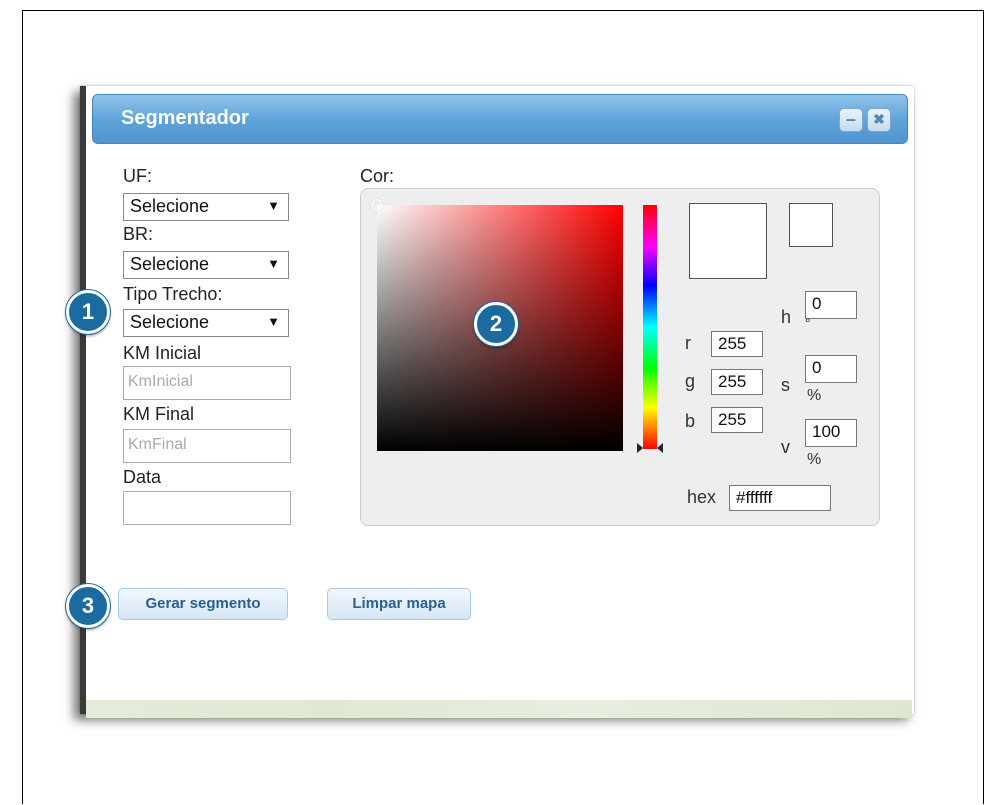 The width and height of the screenshot is (986, 805). Describe the element at coordinates (851, 120) in the screenshot. I see `minimize-button: –` at that location.